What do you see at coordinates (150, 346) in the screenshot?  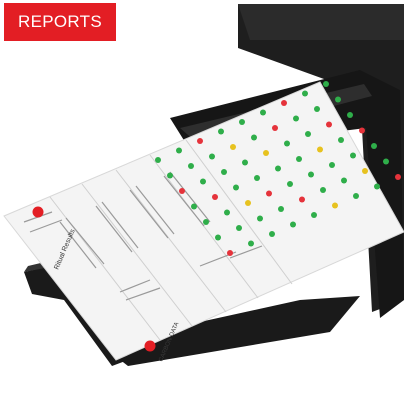 I see `brand-logo-icon` at bounding box center [150, 346].